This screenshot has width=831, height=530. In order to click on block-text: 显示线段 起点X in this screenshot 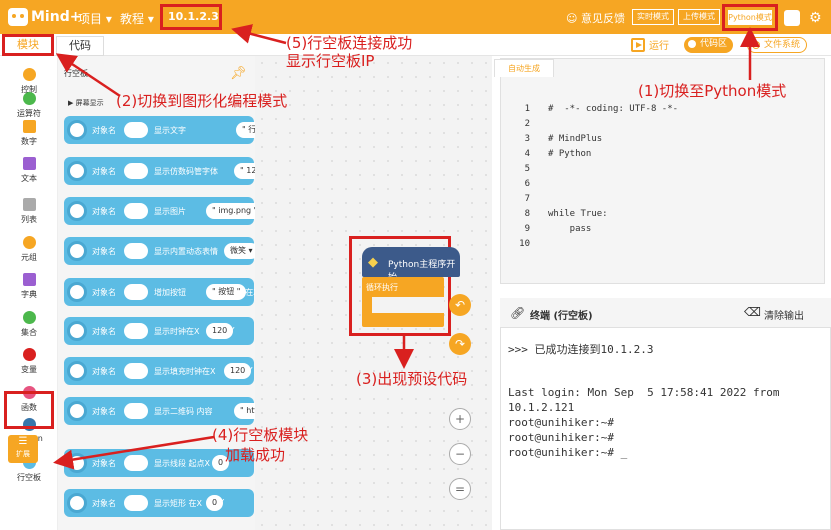, I will do `click(182, 463)`.